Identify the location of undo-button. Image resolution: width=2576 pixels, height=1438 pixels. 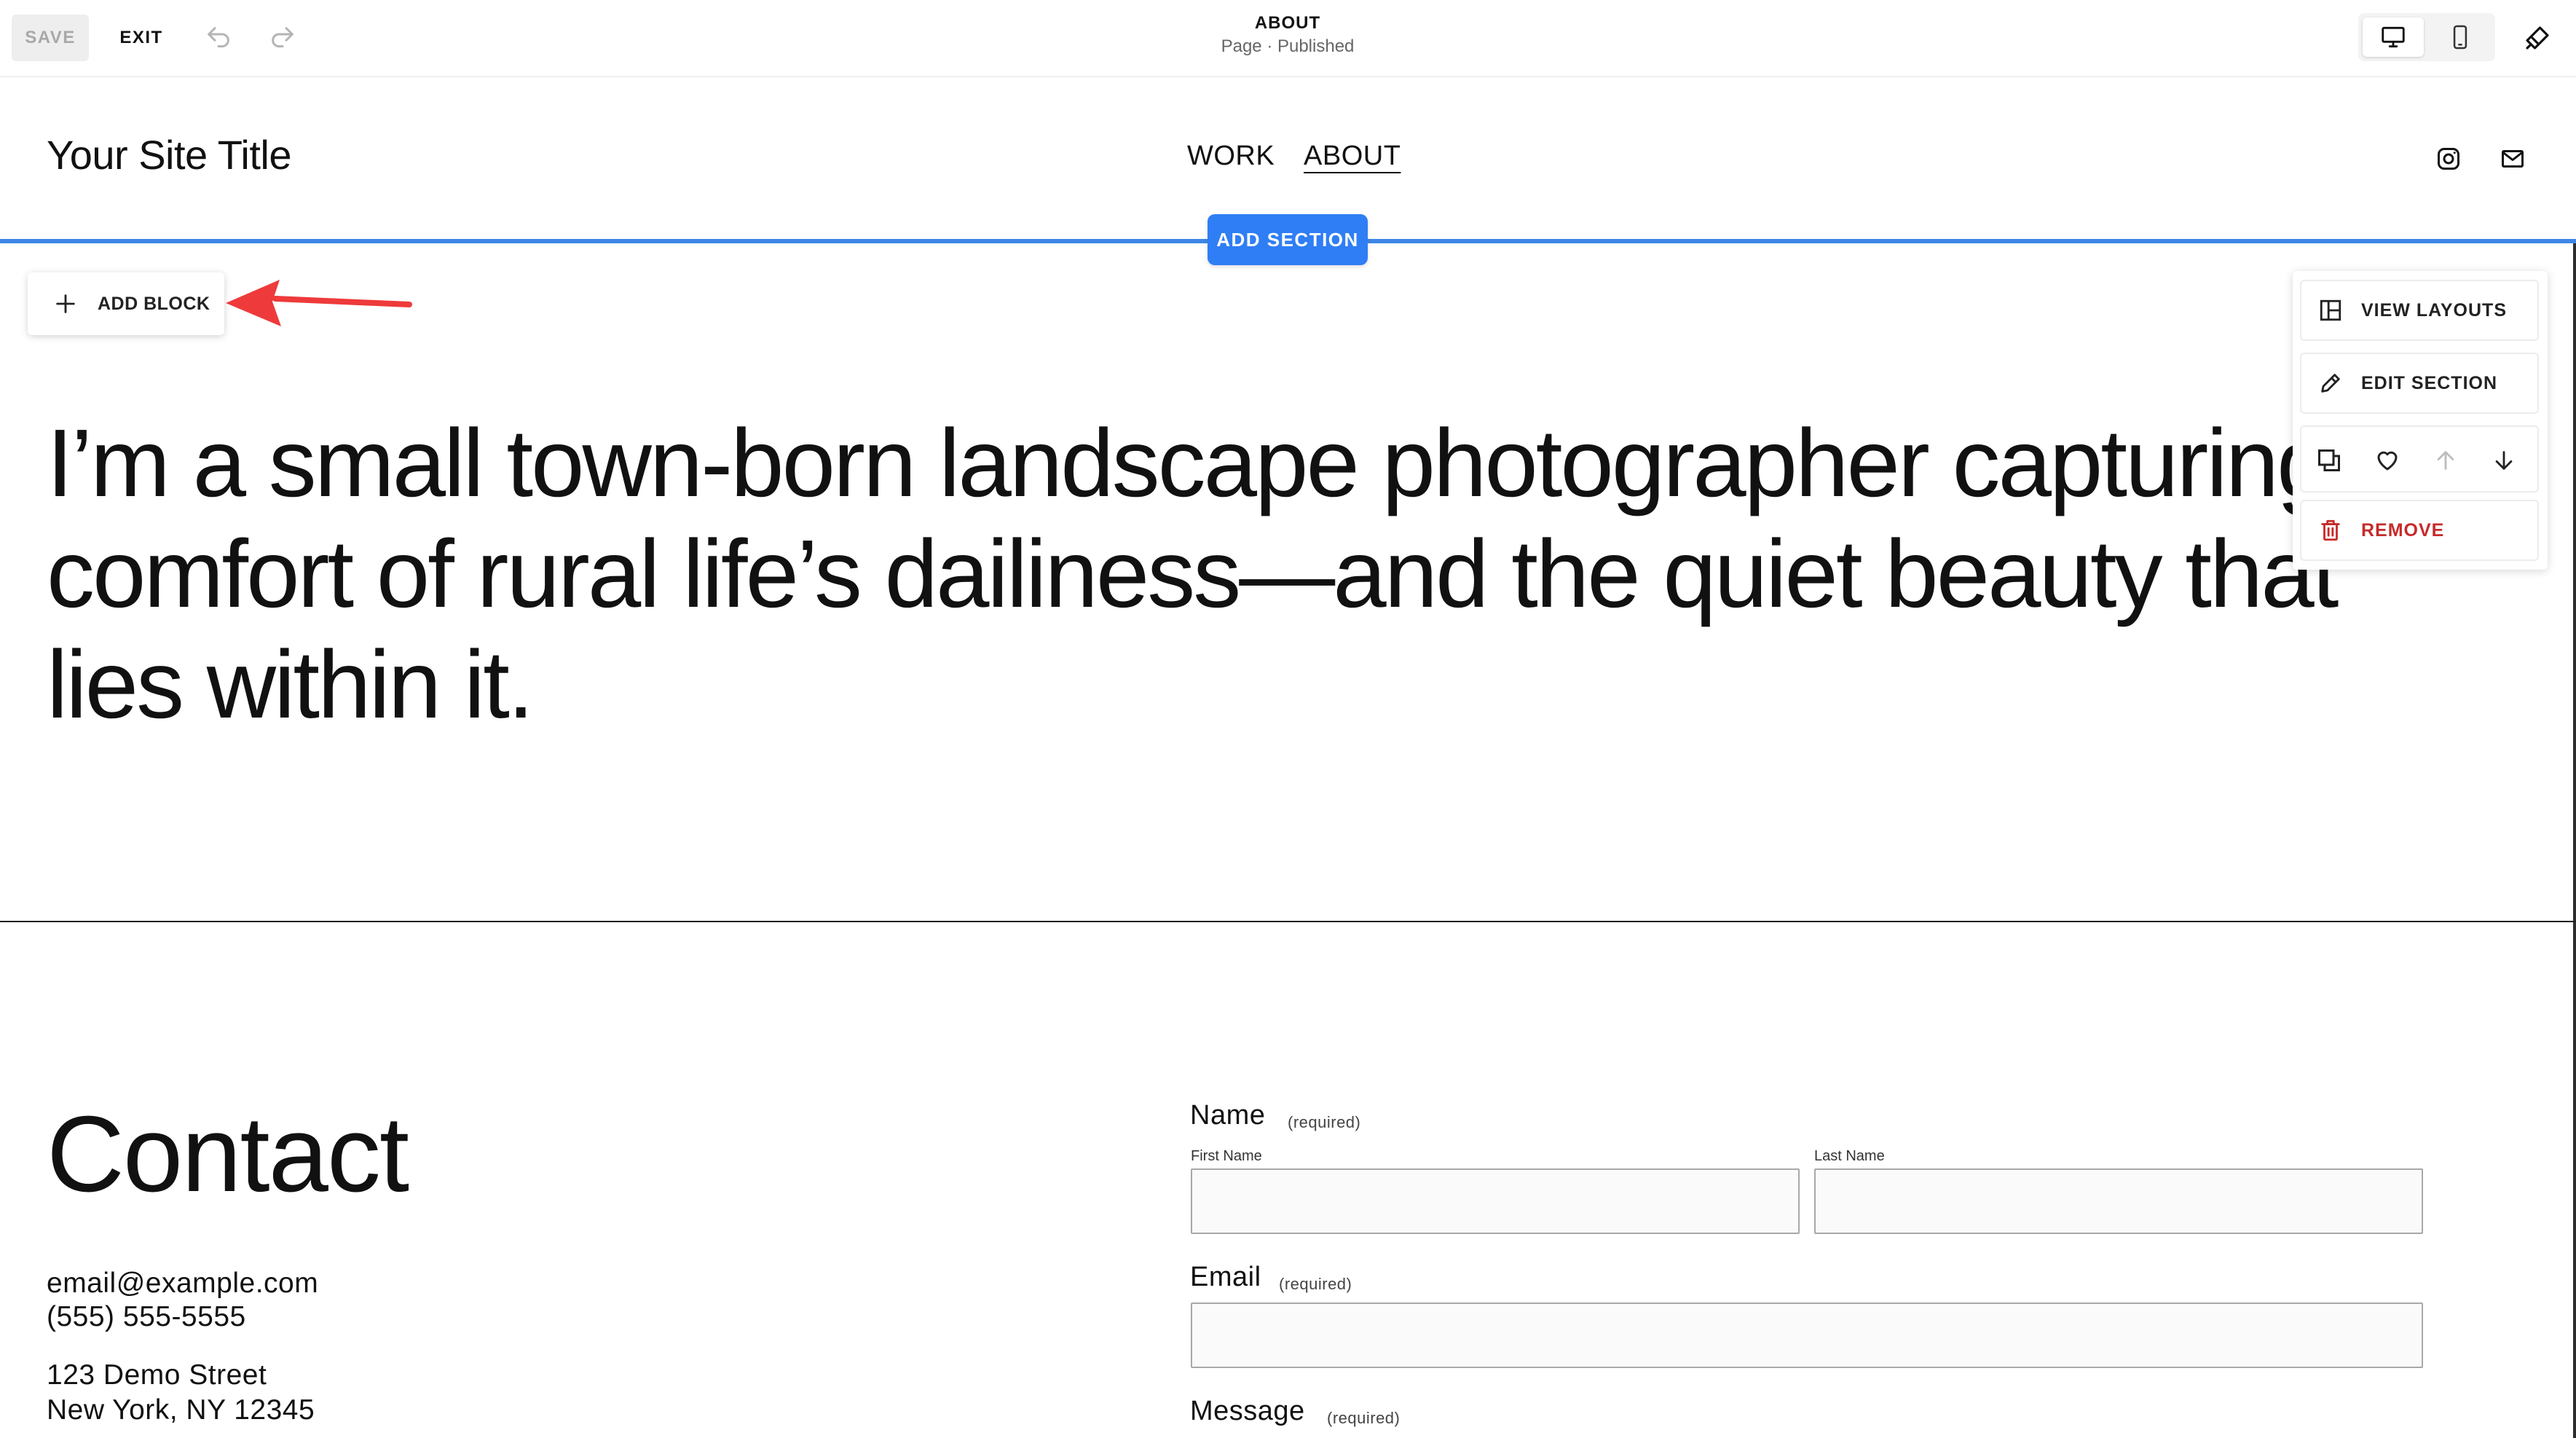
(218, 38).